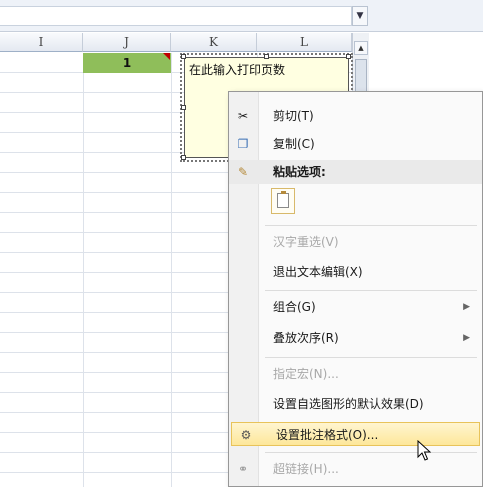  What do you see at coordinates (237, 70) in the screenshot?
I see `comment-text: 在此输入打印页数` at bounding box center [237, 70].